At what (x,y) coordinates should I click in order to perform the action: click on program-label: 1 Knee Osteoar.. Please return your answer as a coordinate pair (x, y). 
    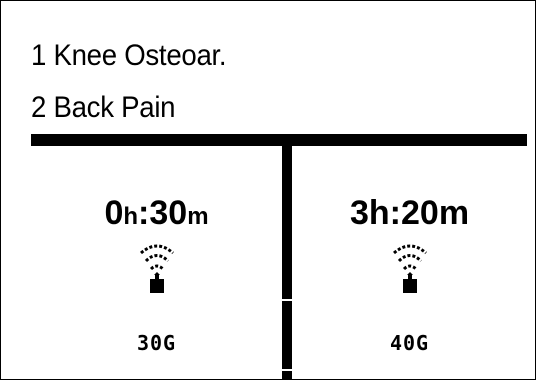
    Looking at the image, I should click on (129, 55).